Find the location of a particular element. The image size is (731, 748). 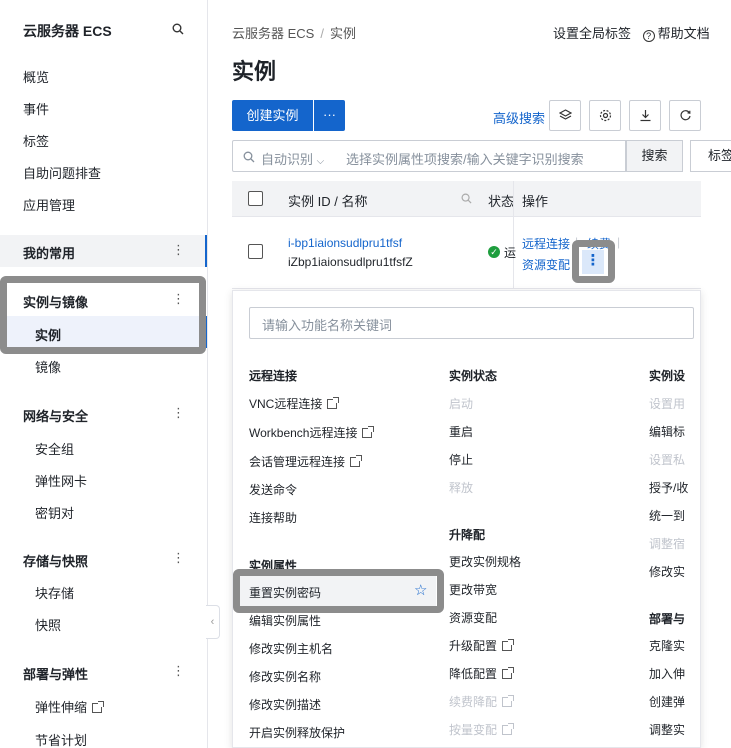

menu-item-payg-change: 按量变配 is located at coordinates (482, 729).